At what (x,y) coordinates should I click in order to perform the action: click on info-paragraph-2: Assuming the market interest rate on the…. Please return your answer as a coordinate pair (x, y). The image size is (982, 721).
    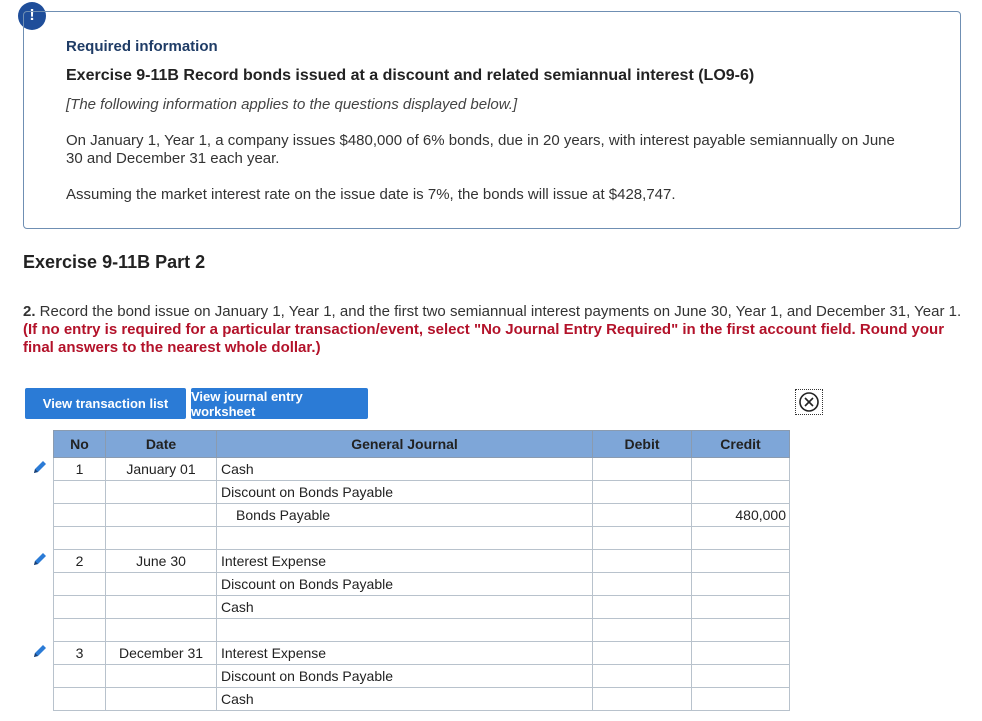
    Looking at the image, I should click on (371, 194).